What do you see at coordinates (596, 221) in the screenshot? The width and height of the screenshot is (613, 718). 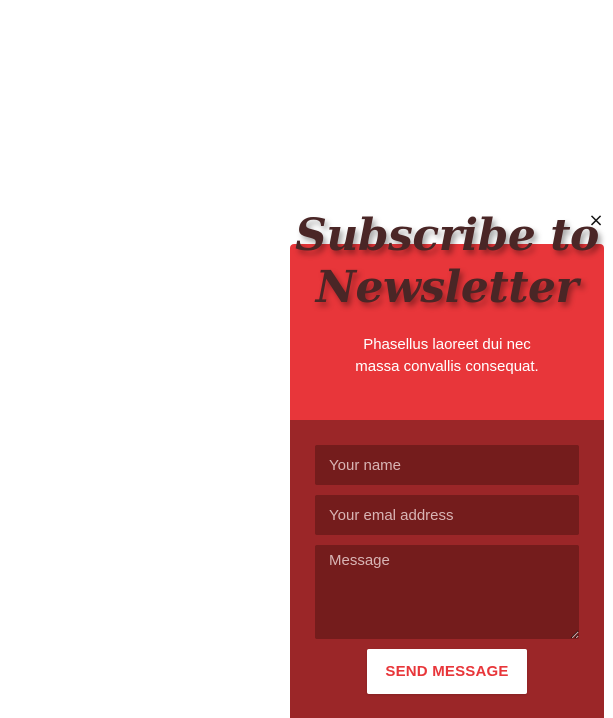 I see `close-icon: ×` at bounding box center [596, 221].